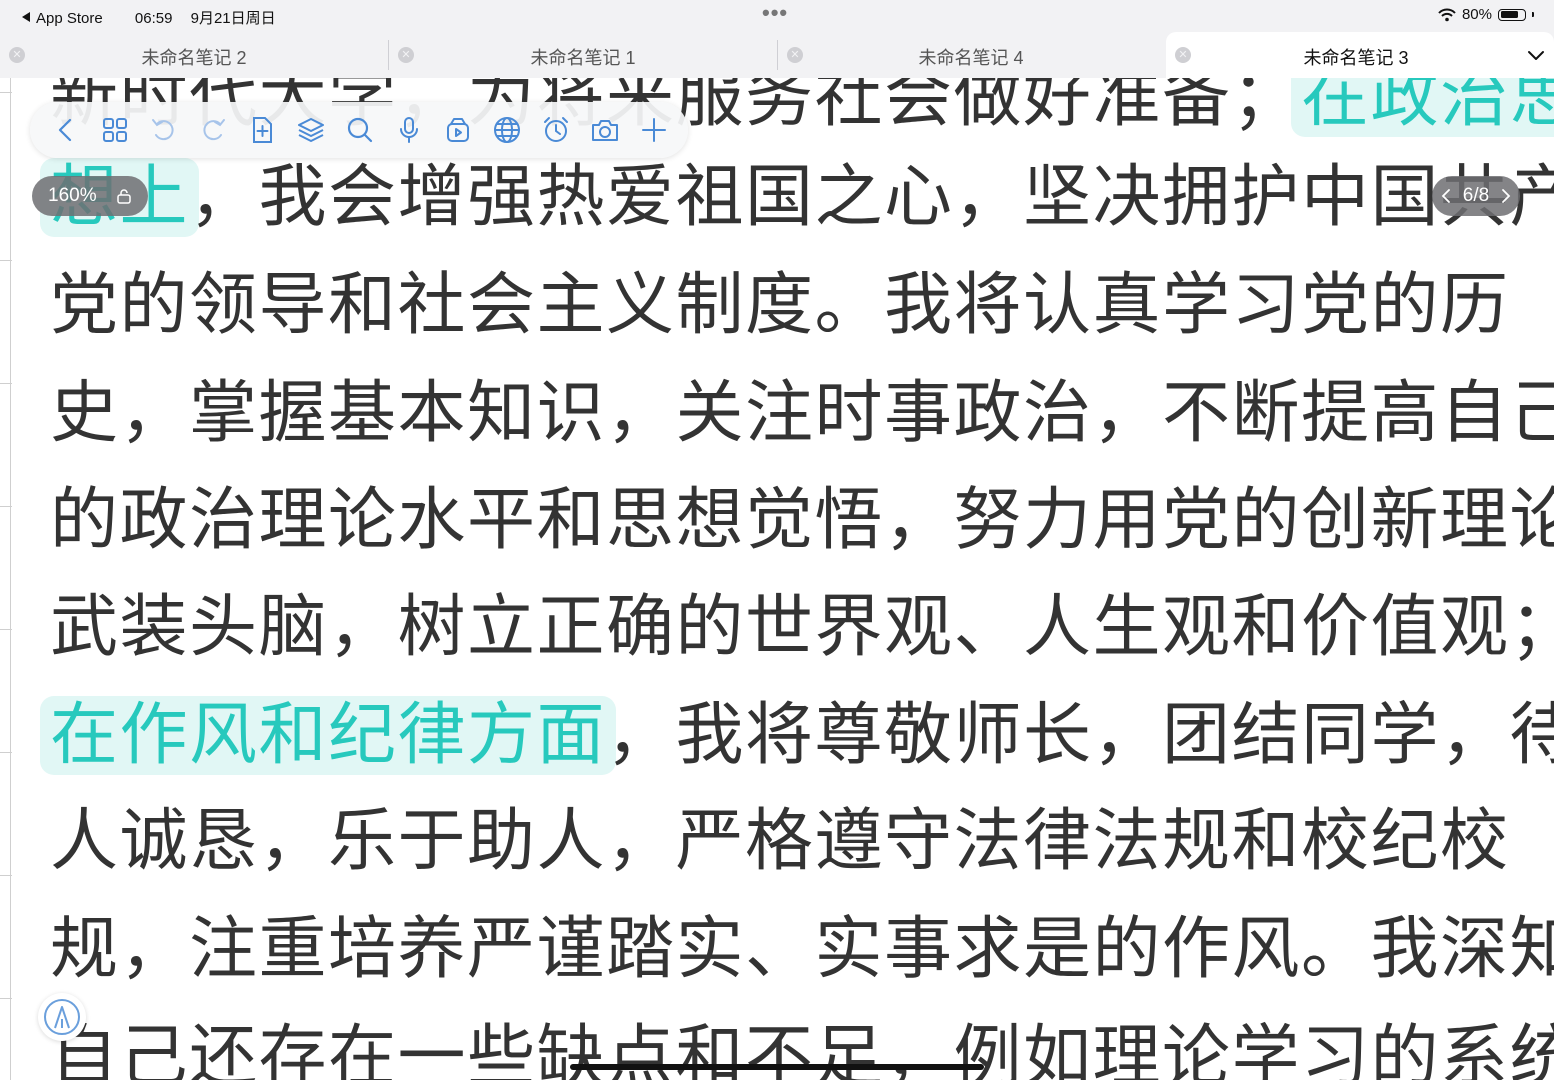 The image size is (1554, 1080). I want to click on page-margin-line, so click(10, 579).